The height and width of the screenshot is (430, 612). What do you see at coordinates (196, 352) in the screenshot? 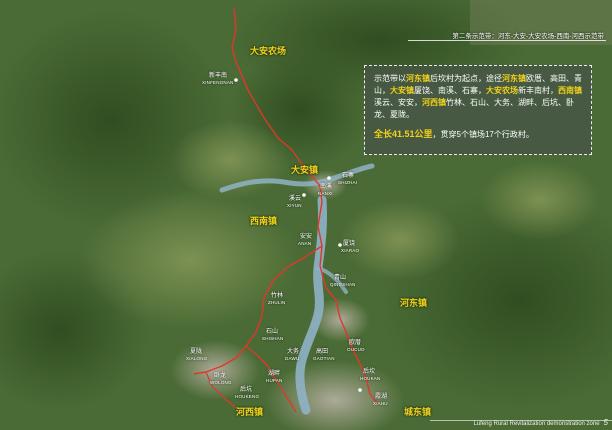
I see `village-label-cn: 夏陇` at bounding box center [196, 352].